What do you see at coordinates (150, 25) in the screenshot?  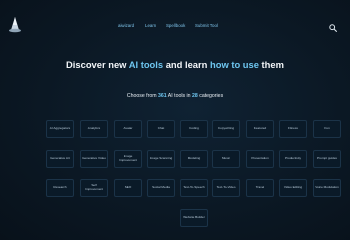 I see `nav-link-learn: Learn` at bounding box center [150, 25].